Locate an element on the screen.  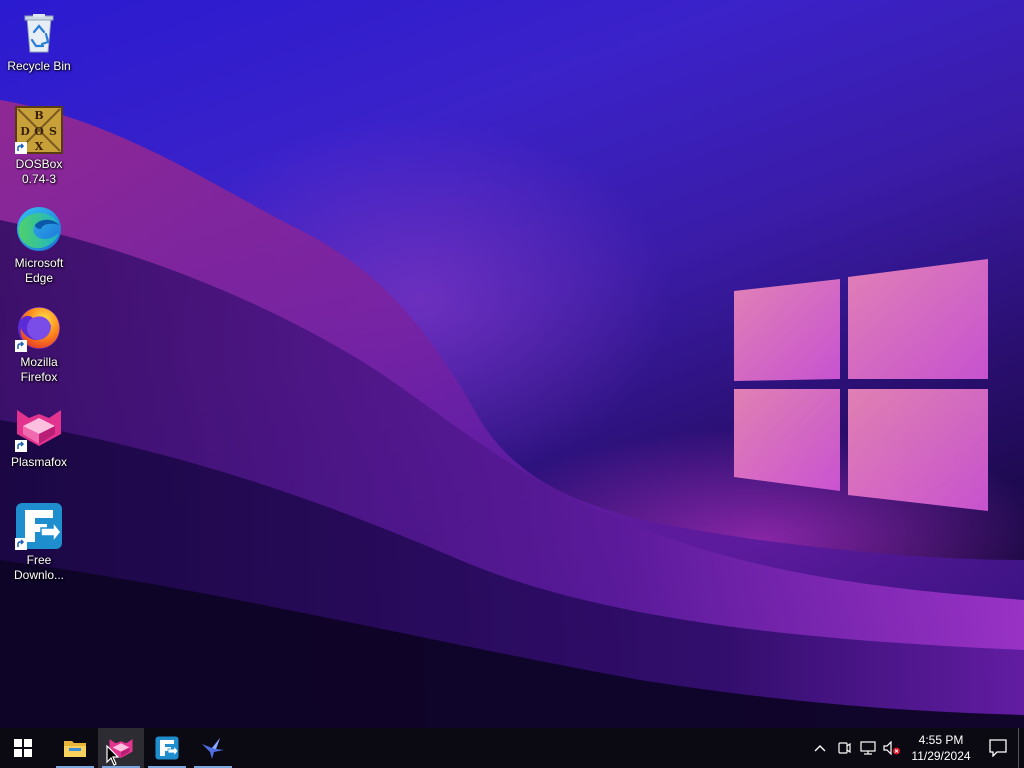
mouse-cursor-icon is located at coordinates (113, 755).